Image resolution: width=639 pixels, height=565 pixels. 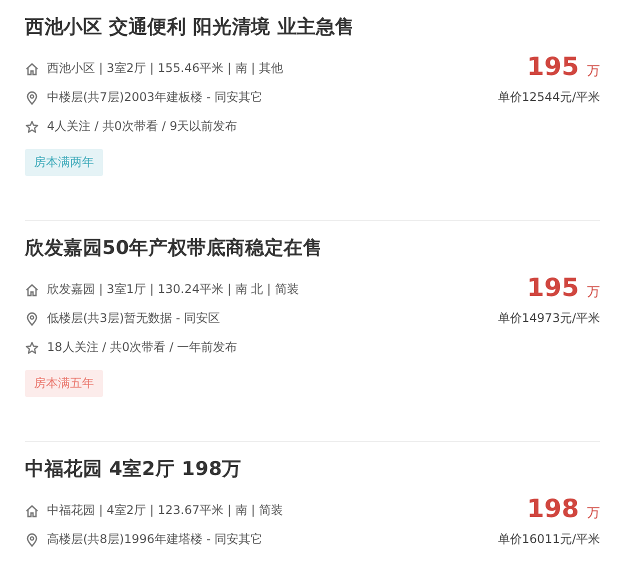 I want to click on listing-title: 西池小区 交通便利 阳光清境 业主急售, so click(x=190, y=27).